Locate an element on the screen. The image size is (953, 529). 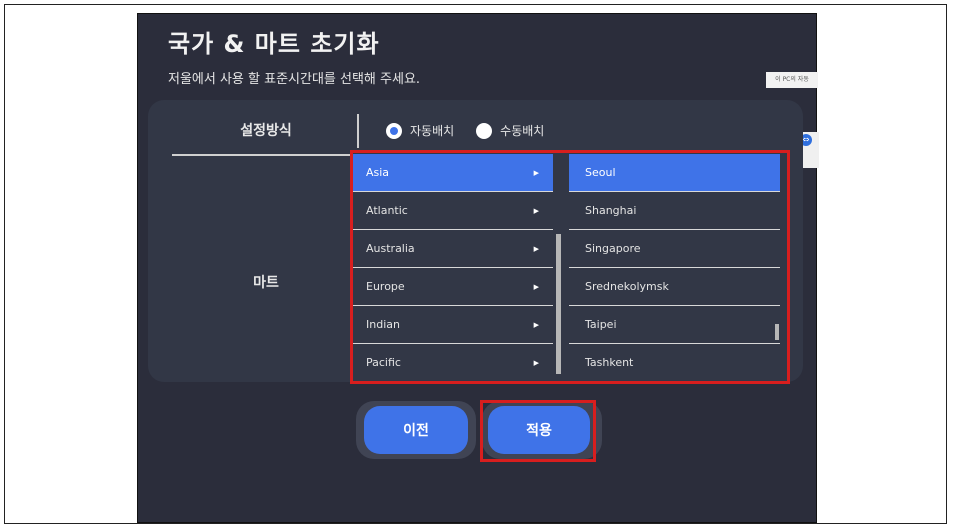
radio-manual-indicator is located at coordinates (484, 130).